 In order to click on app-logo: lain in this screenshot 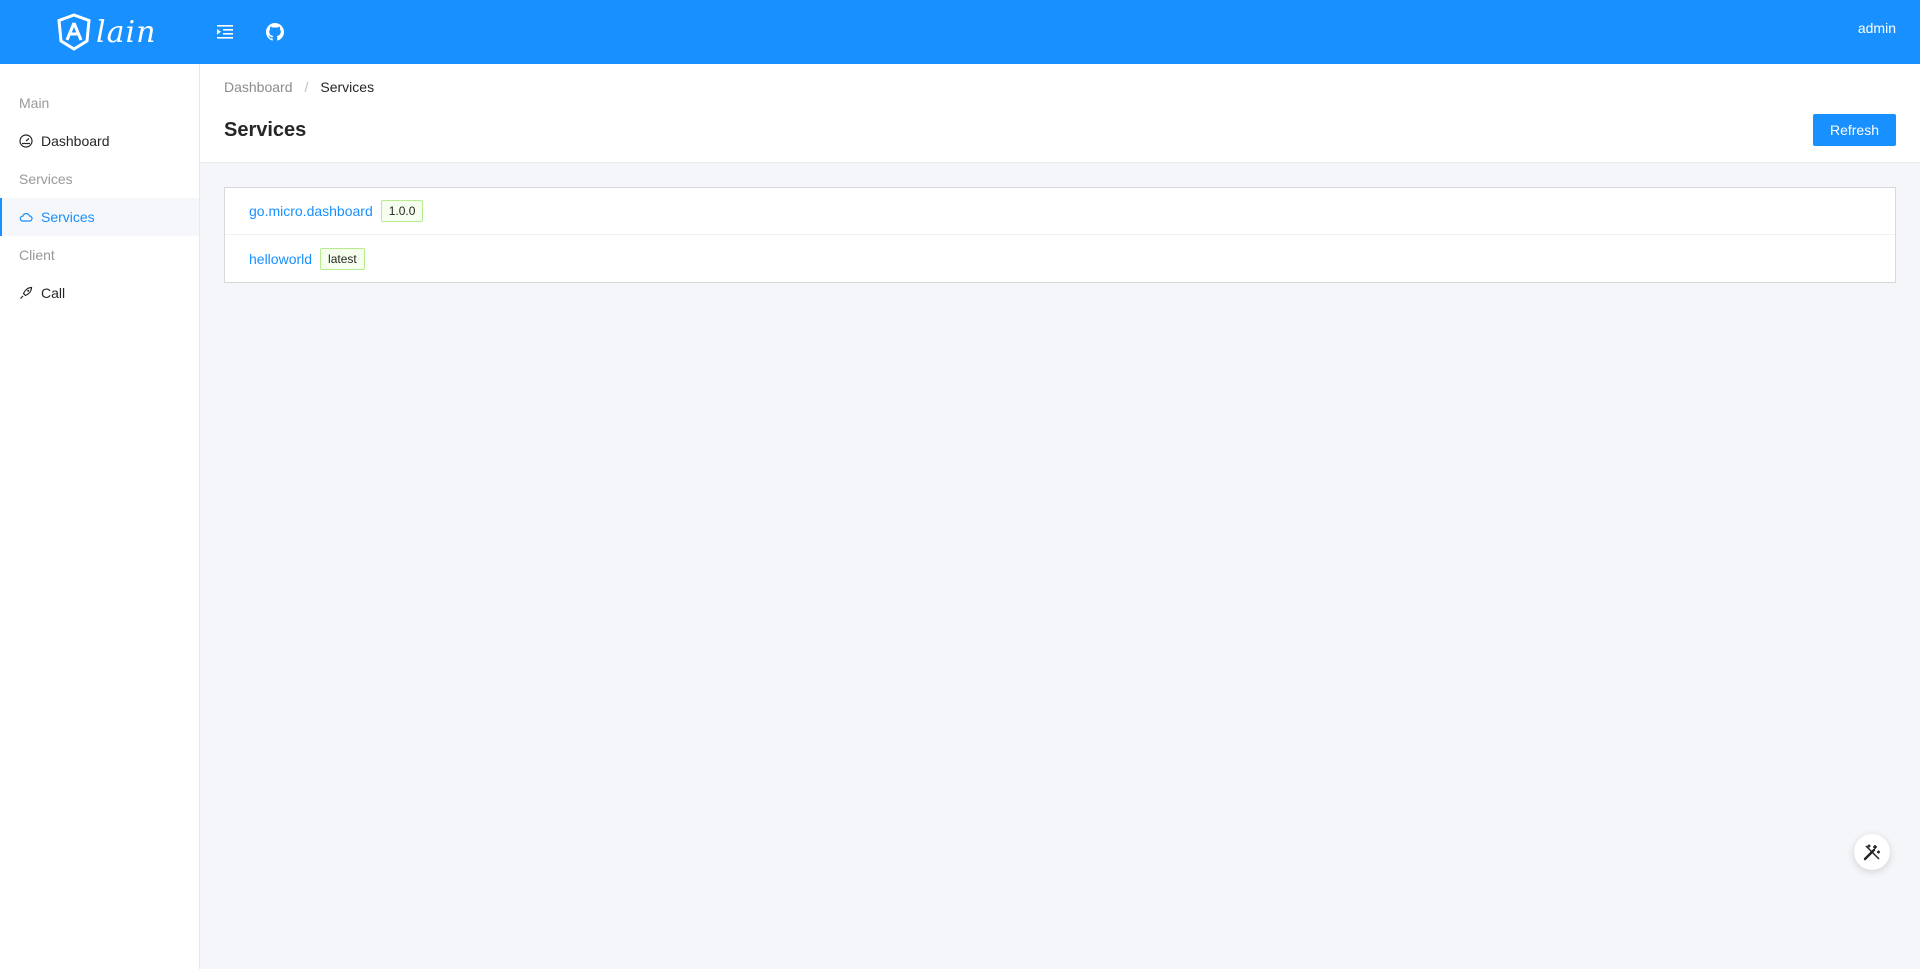, I will do `click(106, 32)`.